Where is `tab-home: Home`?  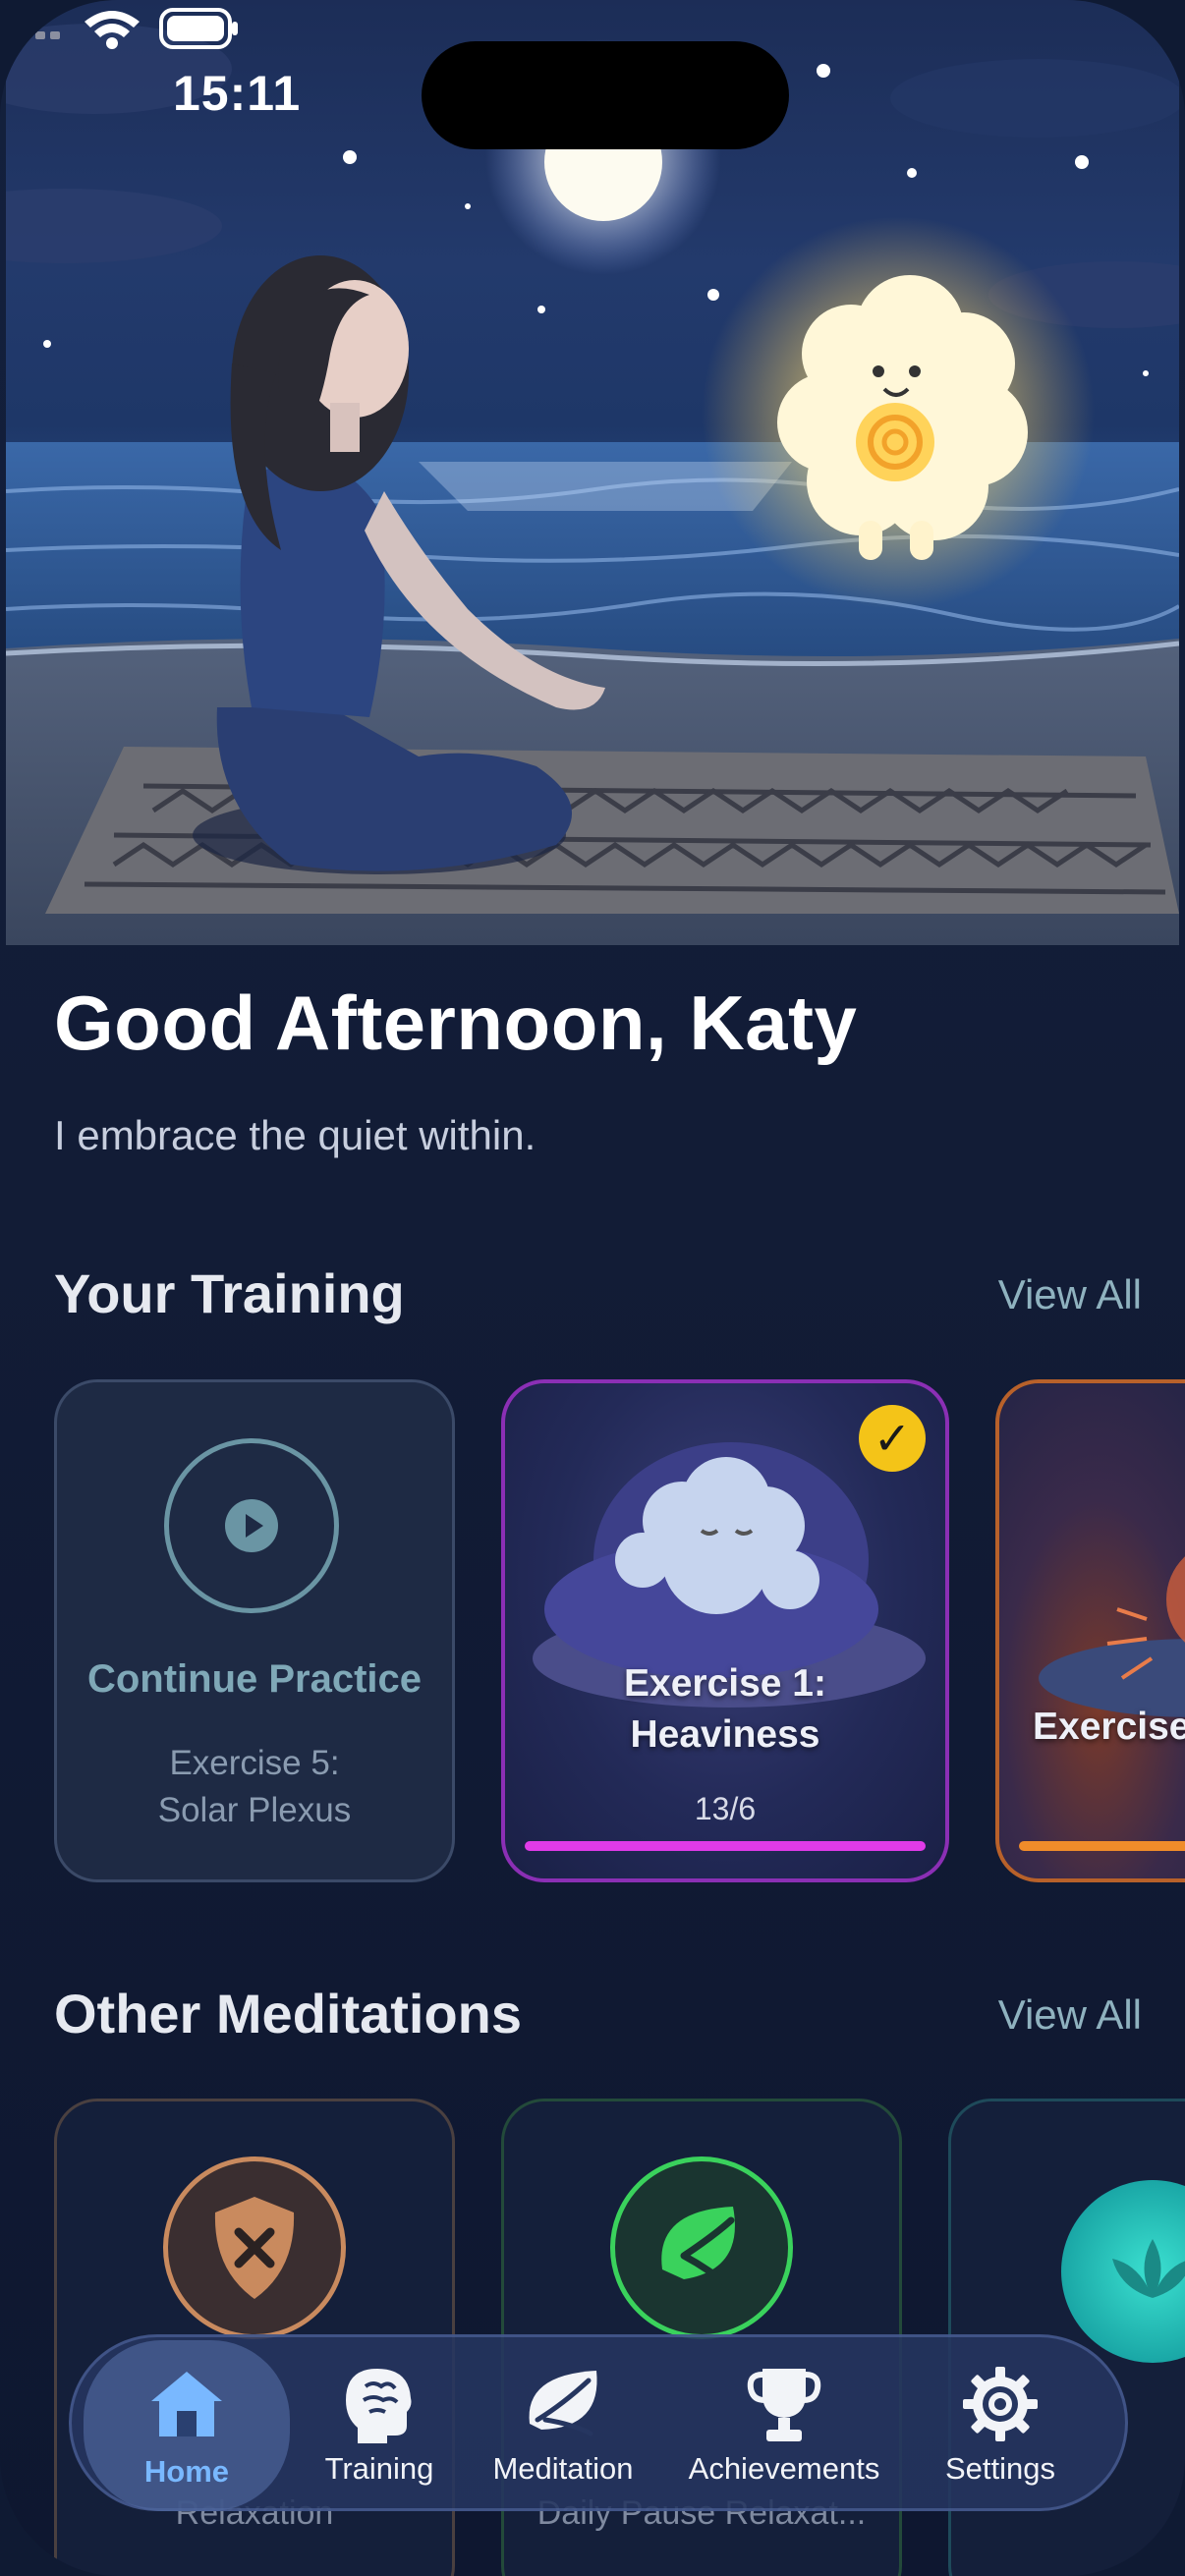
tab-home: Home is located at coordinates (187, 2425).